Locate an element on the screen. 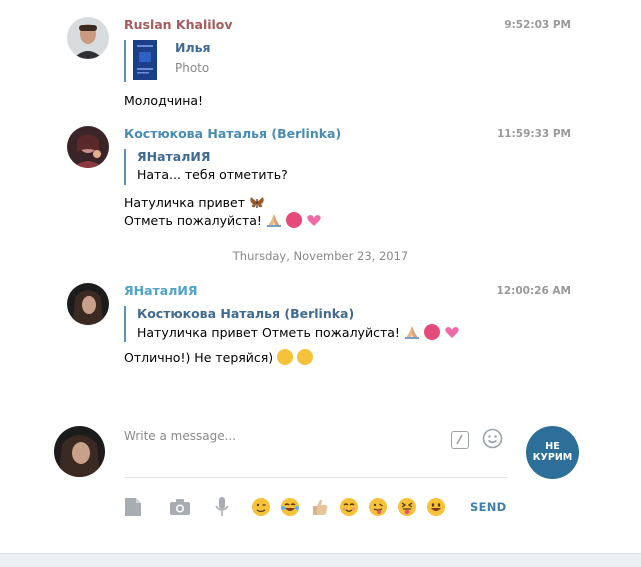 Image resolution: width=641 pixels, height=567 pixels. wink-emoji-button is located at coordinates (261, 508).